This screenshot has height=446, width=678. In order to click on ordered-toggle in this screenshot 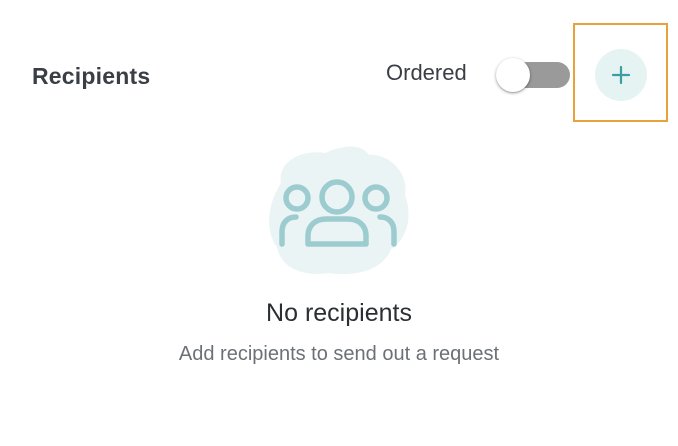, I will do `click(533, 75)`.